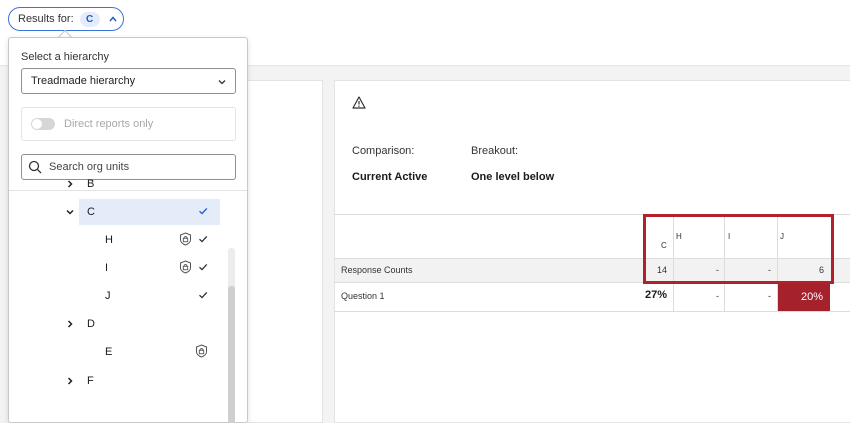 This screenshot has height=423, width=850. What do you see at coordinates (141, 381) in the screenshot?
I see `tree-item-f: F` at bounding box center [141, 381].